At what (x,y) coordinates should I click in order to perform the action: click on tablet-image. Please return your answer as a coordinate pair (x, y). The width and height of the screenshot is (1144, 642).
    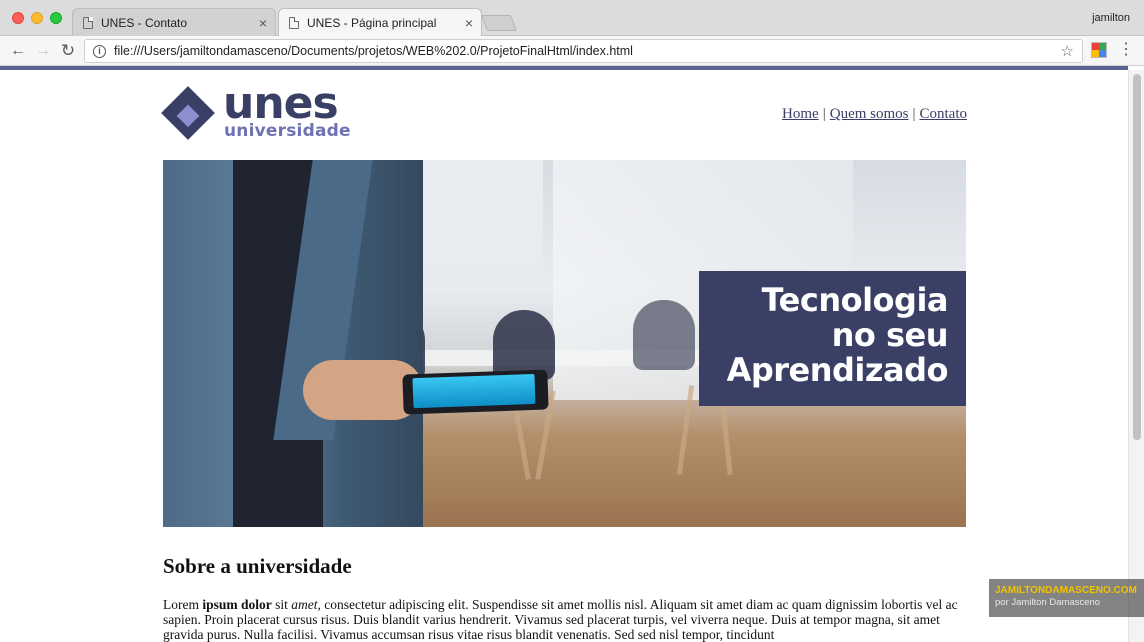
    Looking at the image, I should click on (475, 392).